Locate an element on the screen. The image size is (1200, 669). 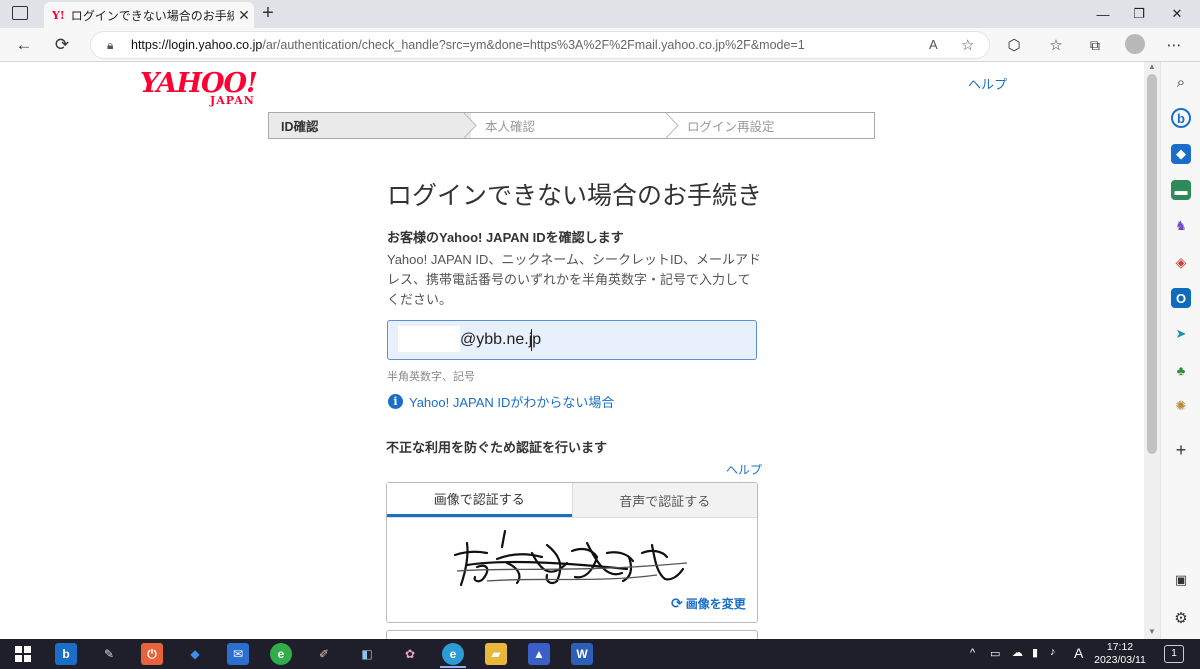
info-icon: i is located at coordinates (395, 401).